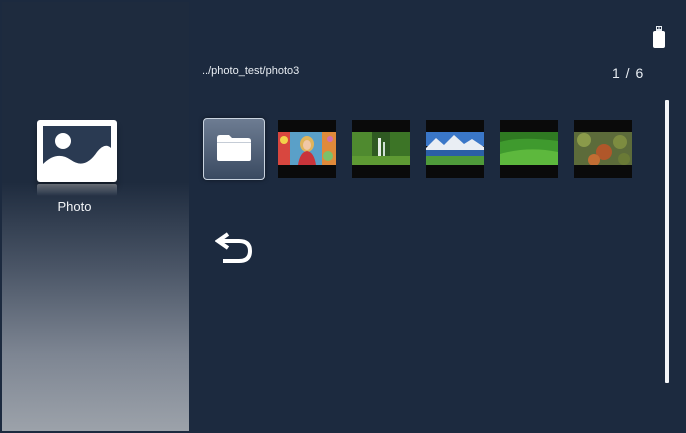  I want to click on folder-item, so click(234, 149).